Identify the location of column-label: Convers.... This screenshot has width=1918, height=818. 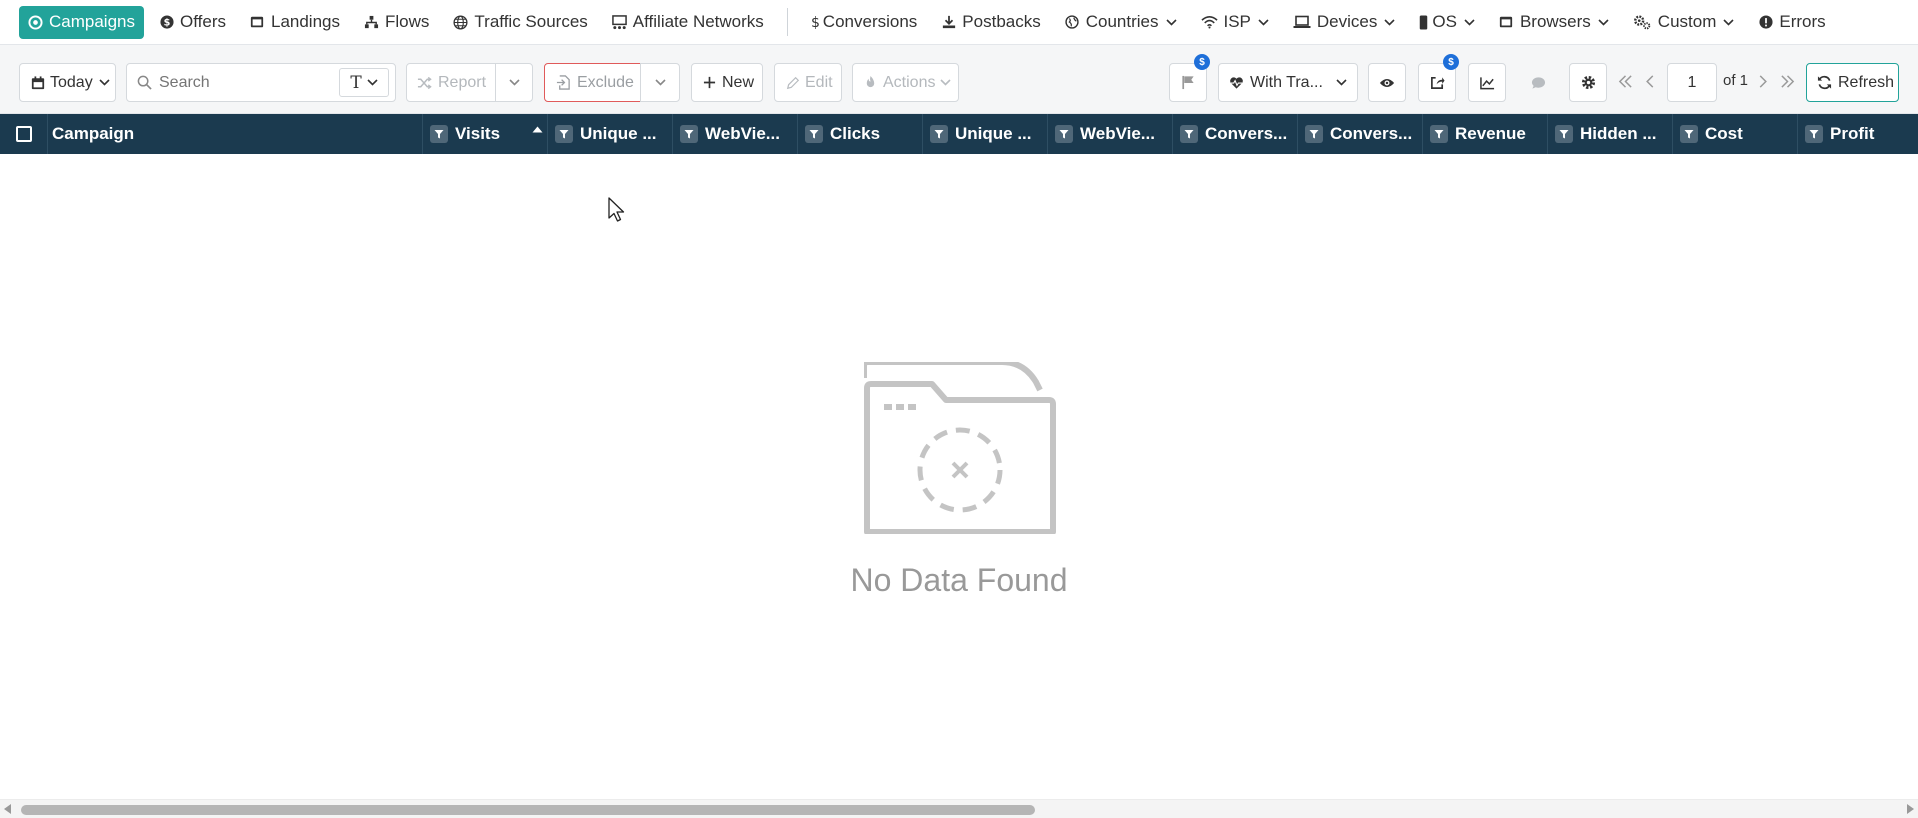
(1246, 133).